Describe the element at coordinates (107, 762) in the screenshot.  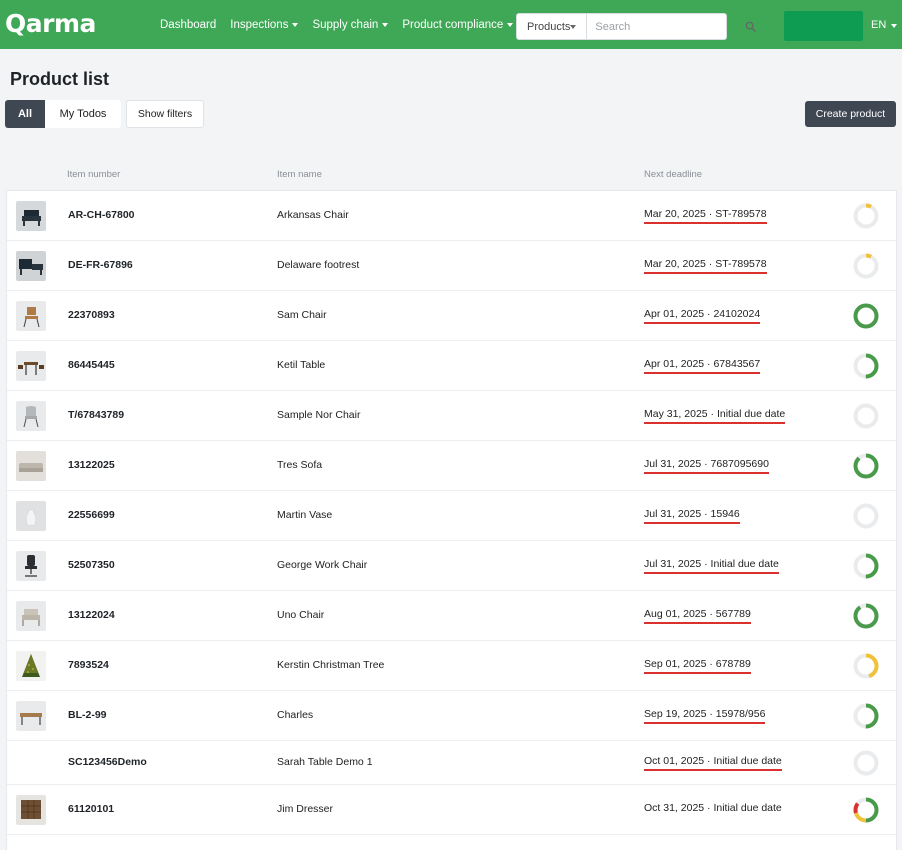
I see `item-number: SC123456Demo` at that location.